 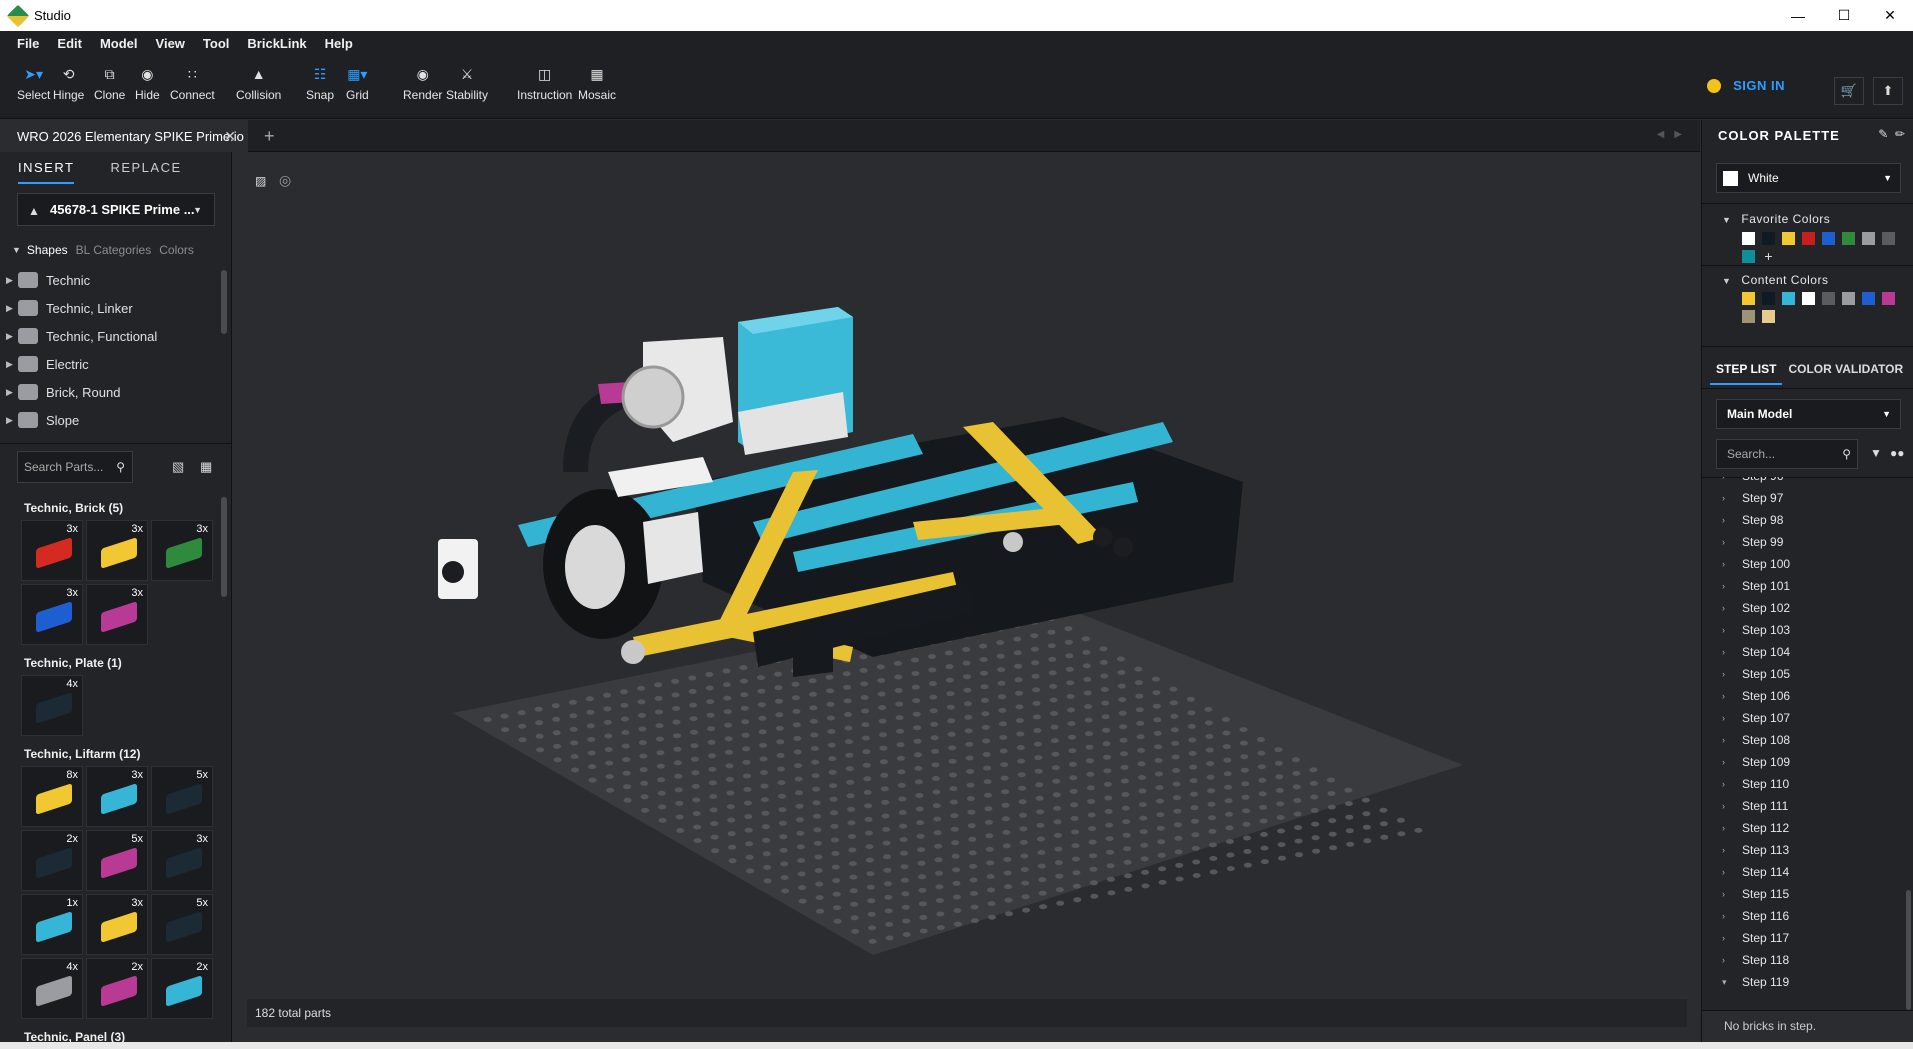 What do you see at coordinates (52, 796) in the screenshot?
I see `part-tile: 8x` at bounding box center [52, 796].